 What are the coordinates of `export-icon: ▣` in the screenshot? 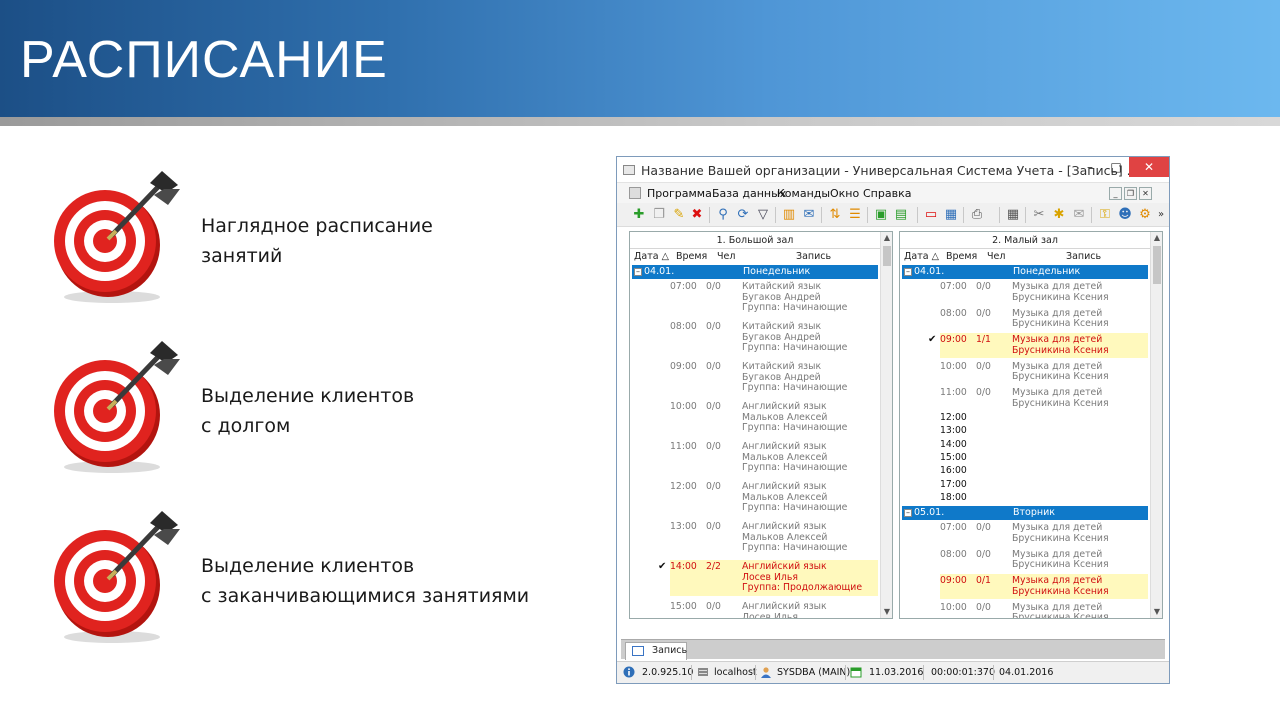 It's located at (881, 215).